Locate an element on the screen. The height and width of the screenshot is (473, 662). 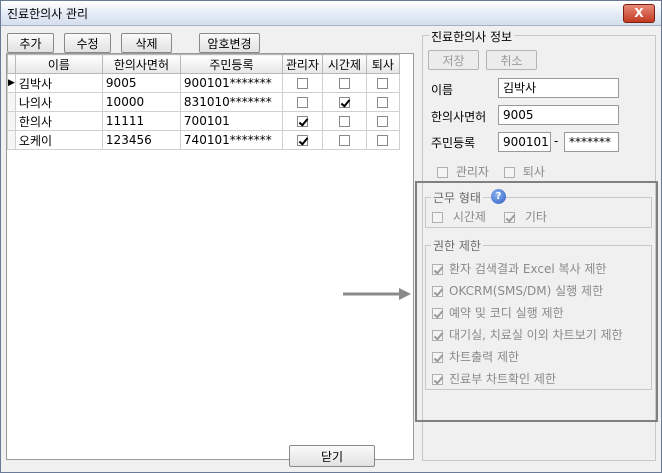
cell-name: 김박사 is located at coordinates (58, 83).